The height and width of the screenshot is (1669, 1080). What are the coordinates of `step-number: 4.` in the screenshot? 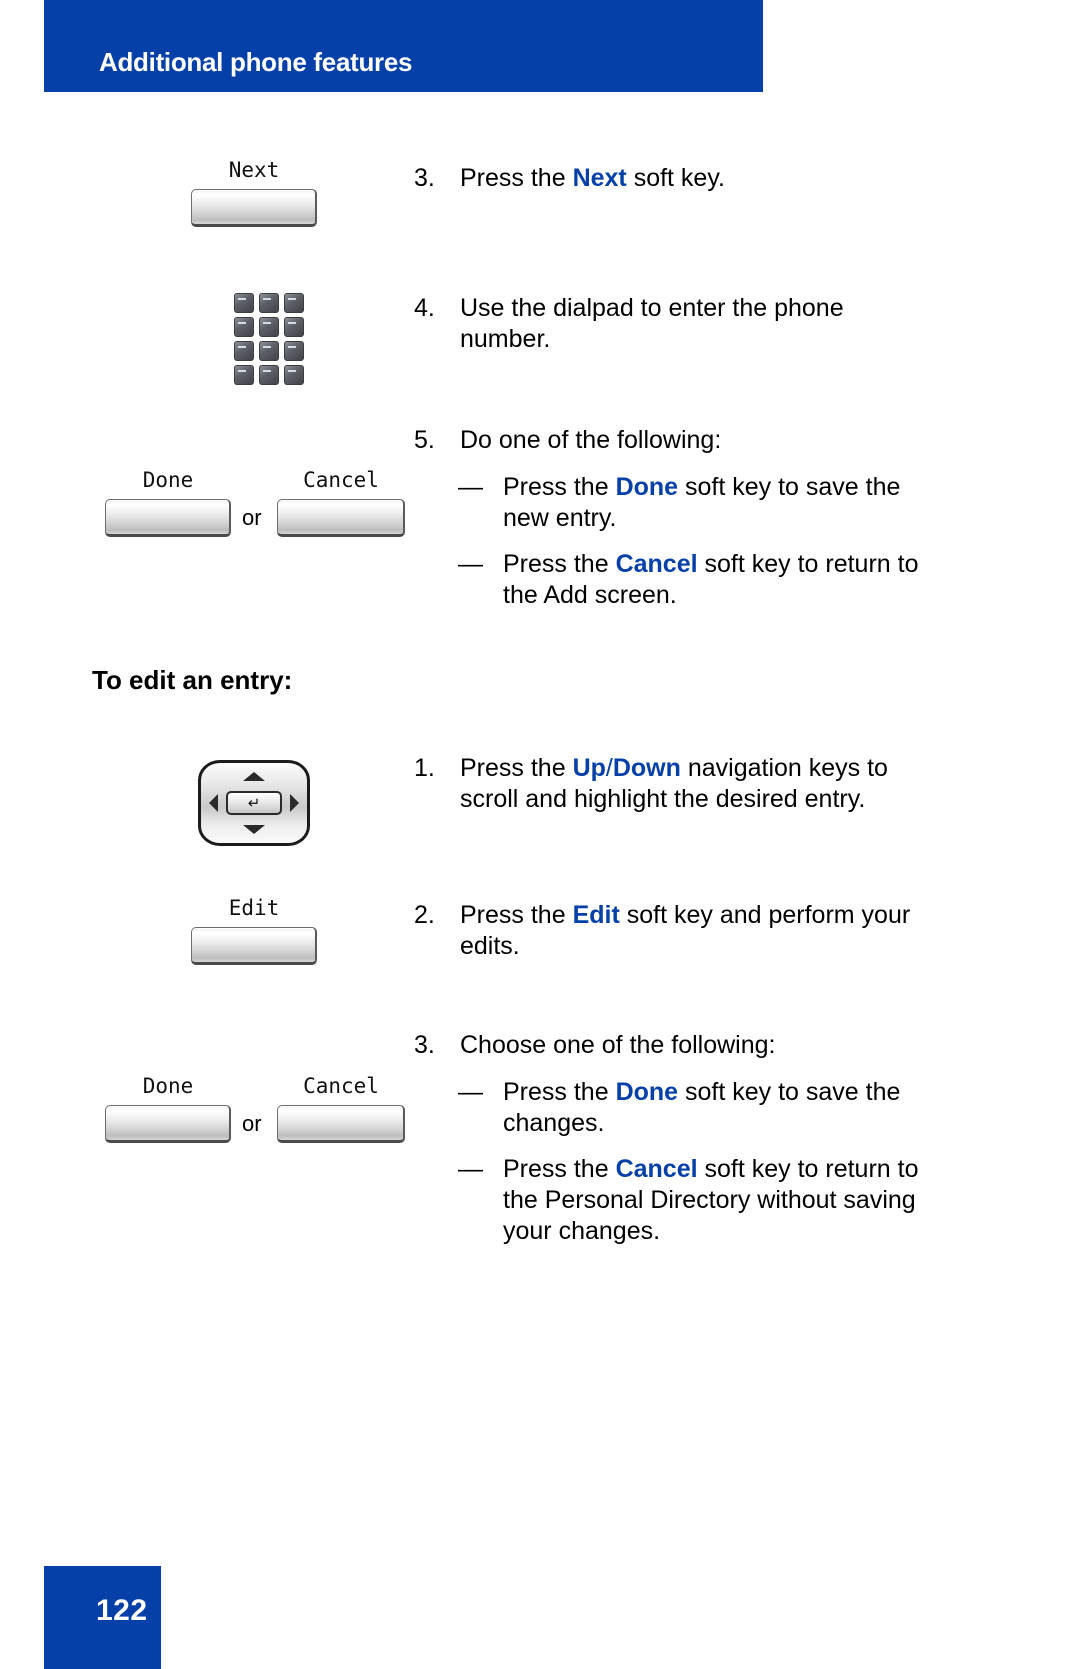 It's located at (424, 308).